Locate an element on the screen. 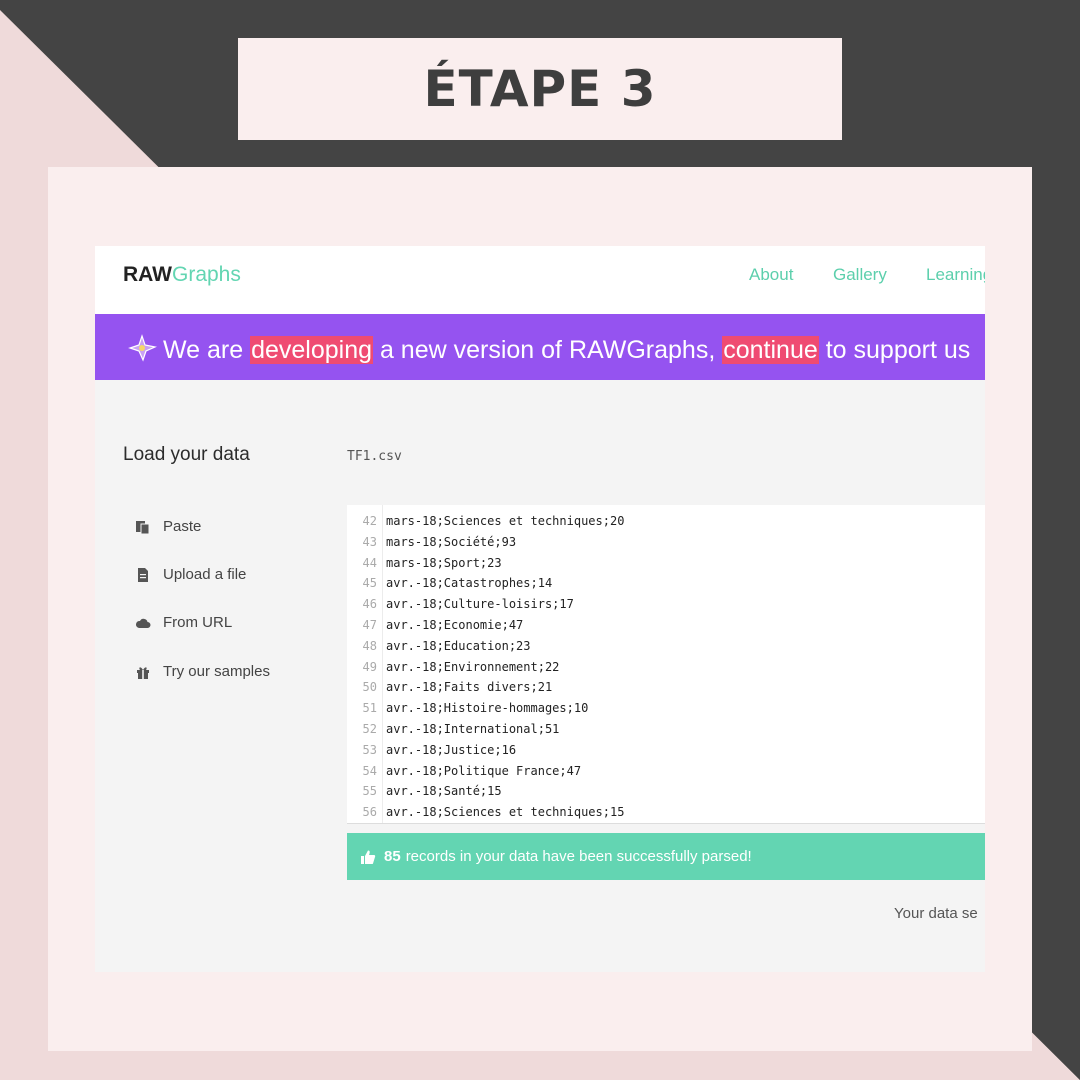 The image size is (1080, 1080). nav-link-about: About is located at coordinates (771, 275).